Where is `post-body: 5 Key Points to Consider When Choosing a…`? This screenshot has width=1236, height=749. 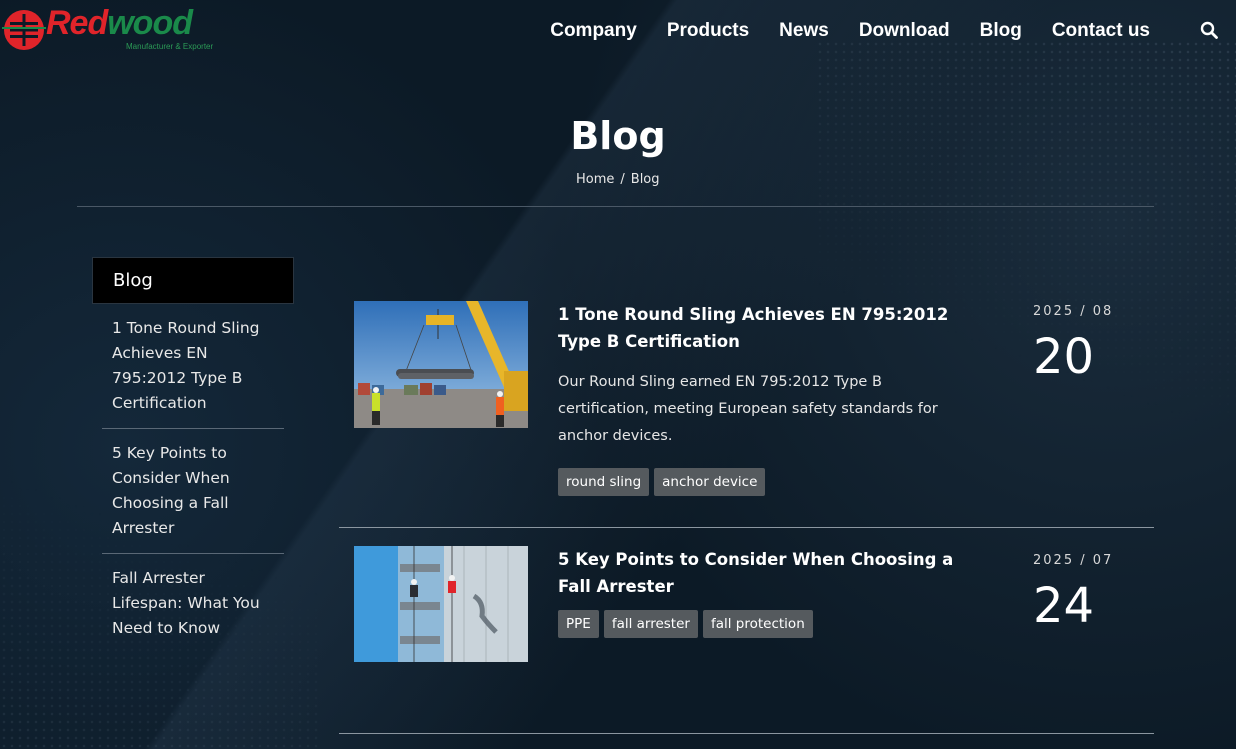
post-body: 5 Key Points to Consider When Choosing a… is located at coordinates (763, 592).